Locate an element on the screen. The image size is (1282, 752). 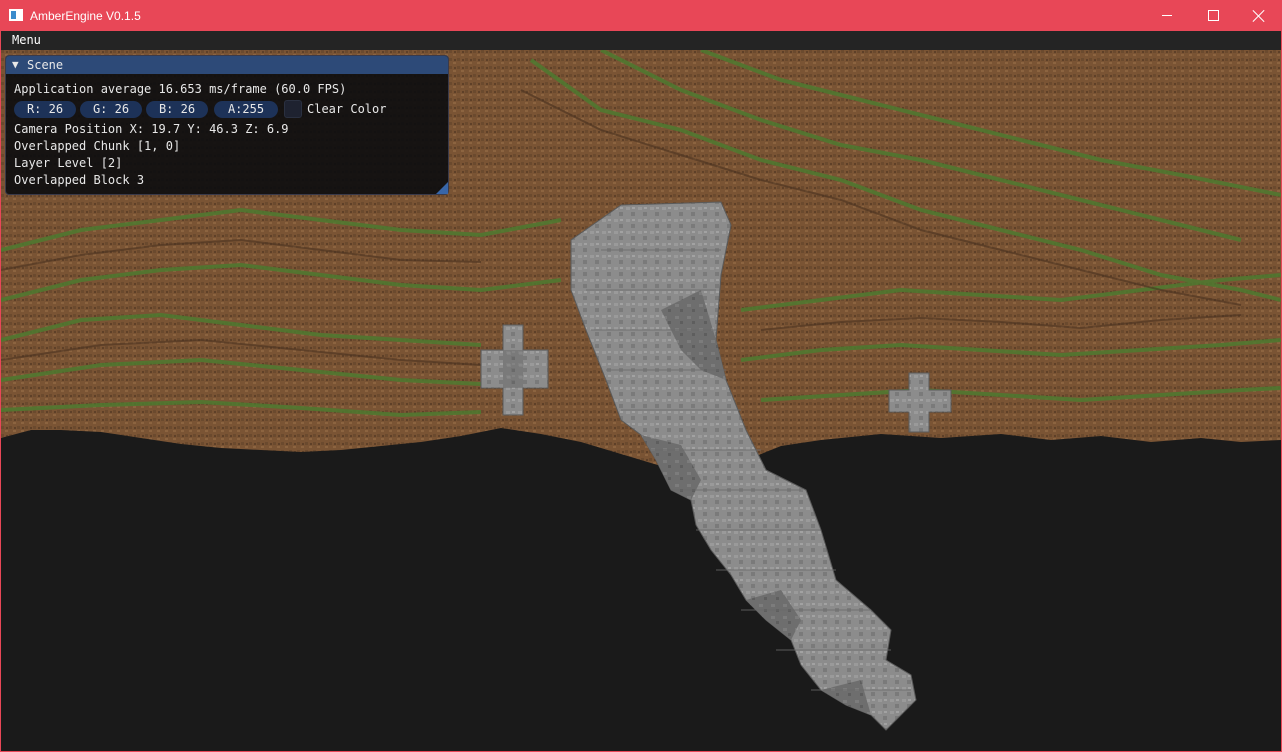
scene-panel-header: ▼ Scene is located at coordinates (227, 65).